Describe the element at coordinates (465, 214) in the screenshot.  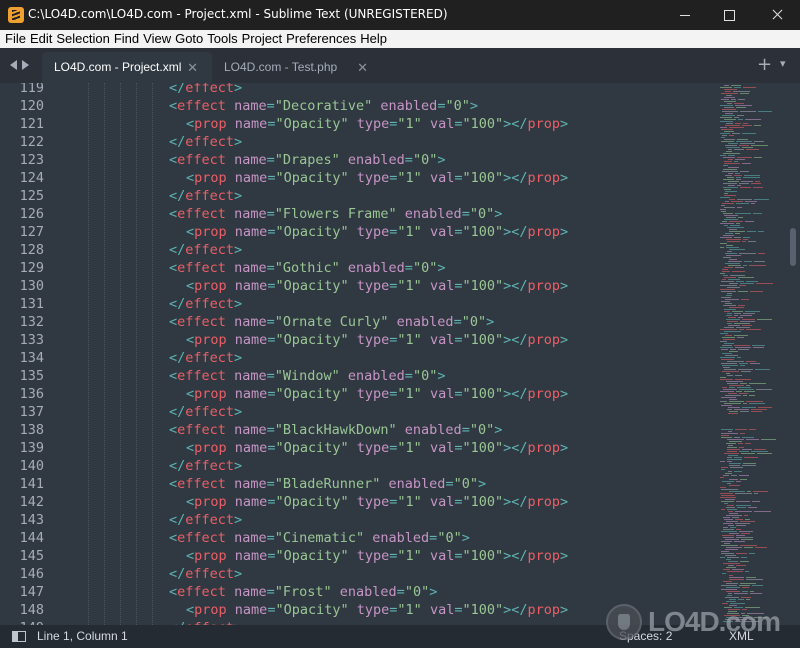
I see `xml-equals: =` at that location.